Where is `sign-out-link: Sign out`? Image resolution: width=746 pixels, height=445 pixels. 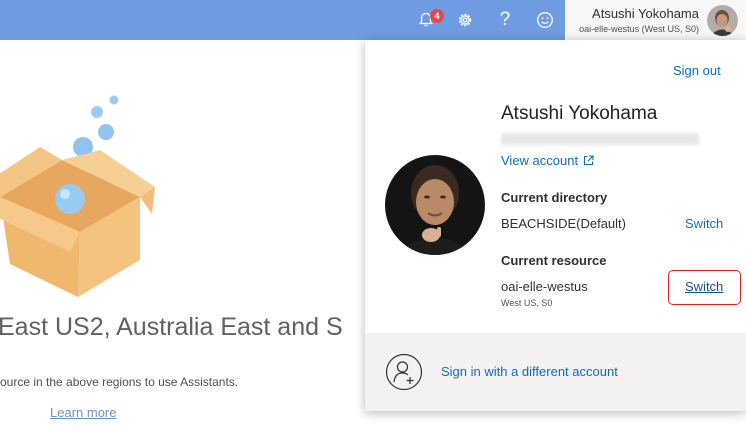 sign-out-link: Sign out is located at coordinates (697, 70).